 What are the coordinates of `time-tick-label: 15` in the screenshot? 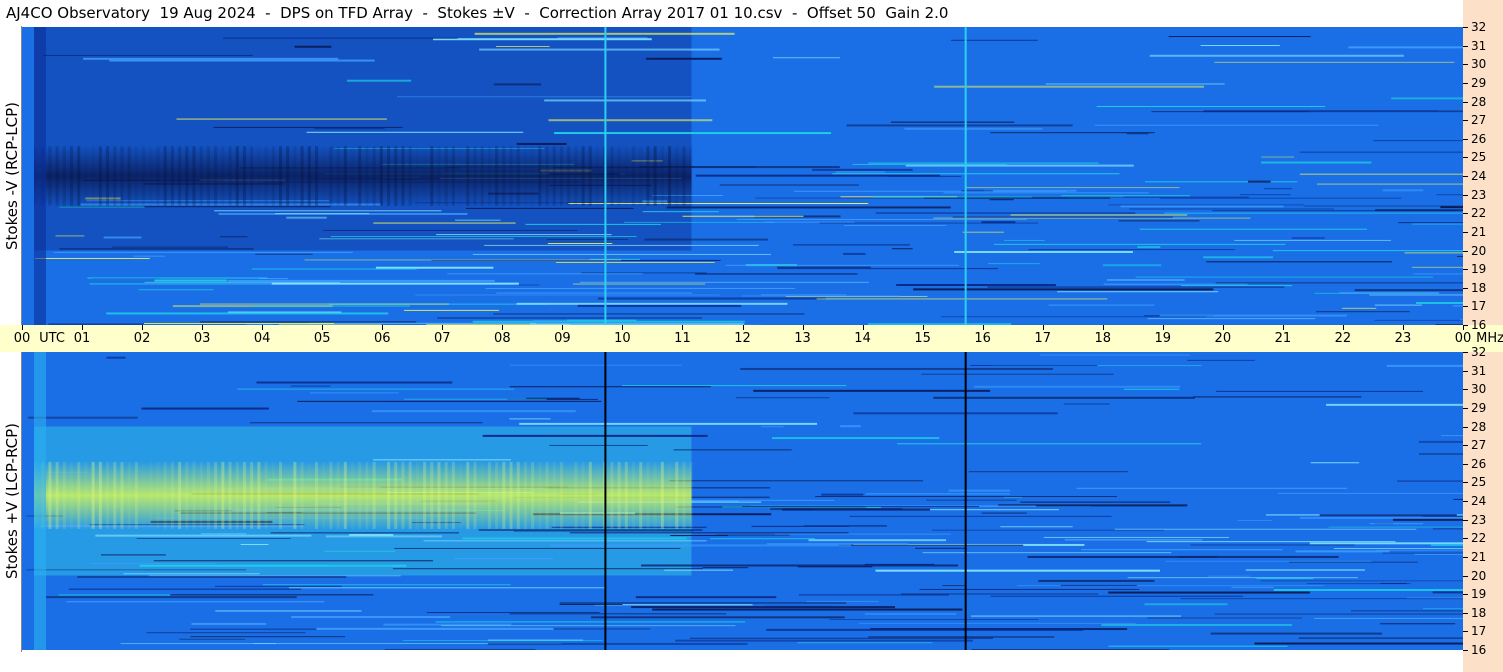 It's located at (922, 338).